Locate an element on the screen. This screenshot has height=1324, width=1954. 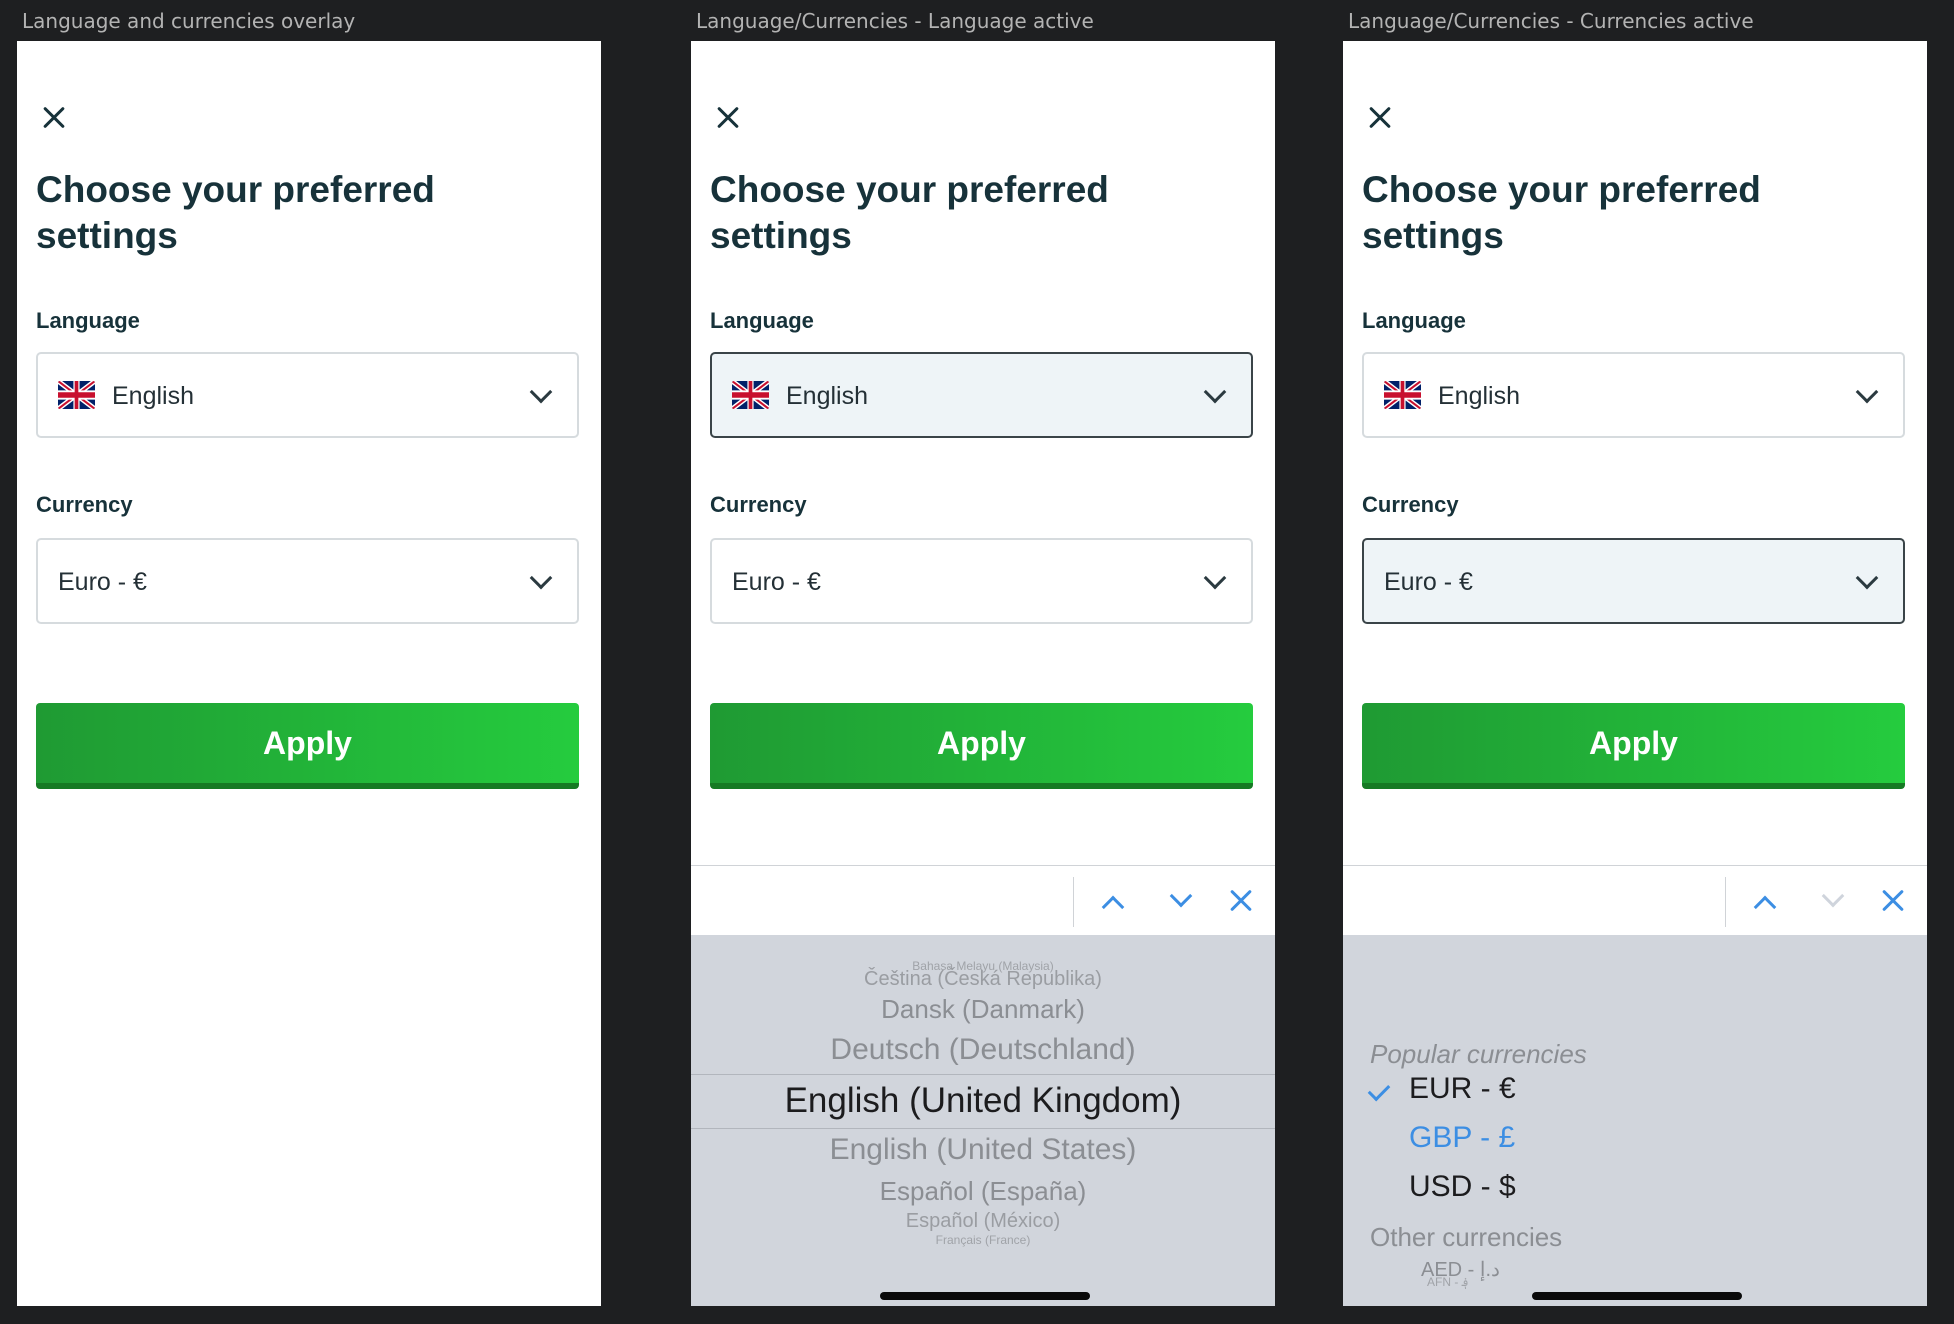
picker-option: Čeština (Česká Republika) is located at coordinates (983, 979).